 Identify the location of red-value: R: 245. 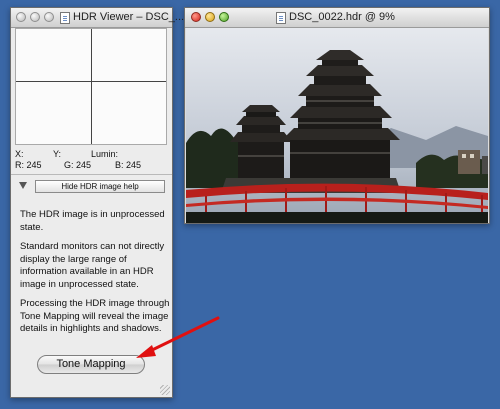
(28, 165).